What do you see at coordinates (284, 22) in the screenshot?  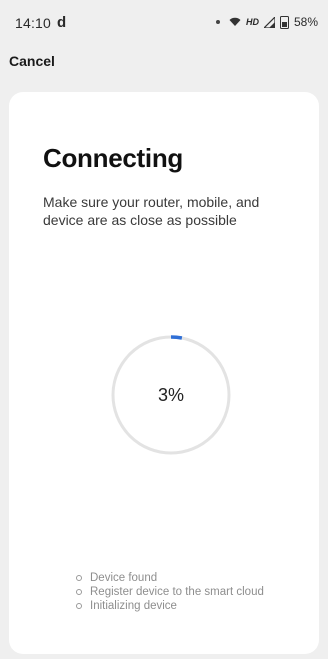 I see `battery-icon` at bounding box center [284, 22].